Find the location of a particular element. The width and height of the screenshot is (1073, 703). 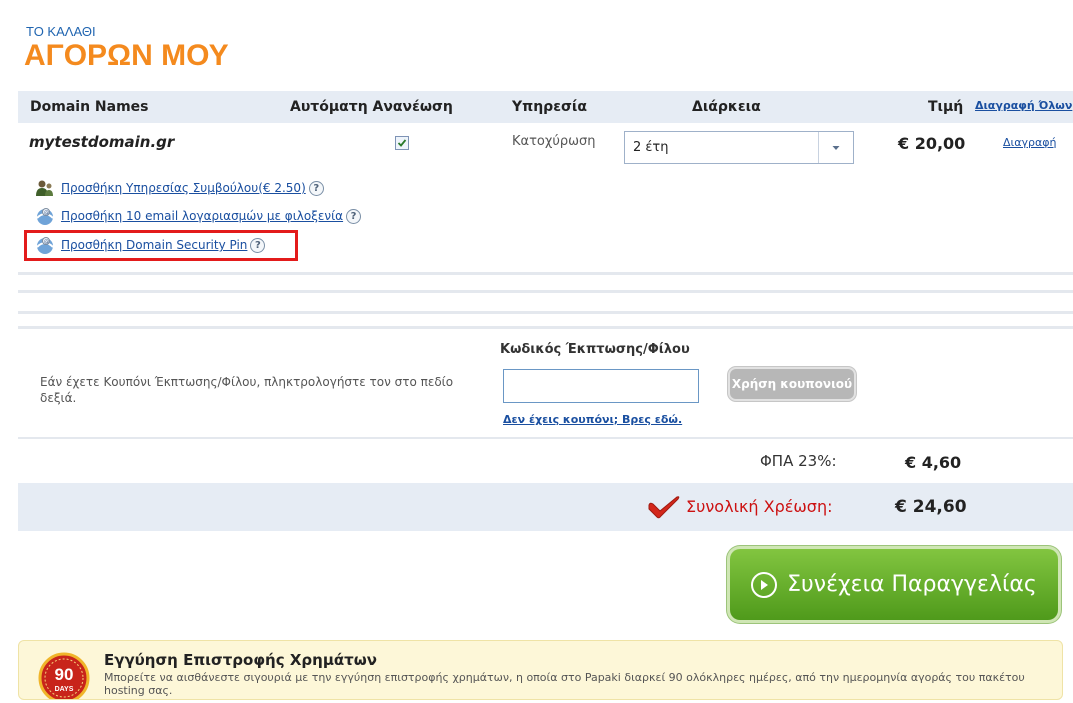

email-icon: @ is located at coordinates (45, 216).